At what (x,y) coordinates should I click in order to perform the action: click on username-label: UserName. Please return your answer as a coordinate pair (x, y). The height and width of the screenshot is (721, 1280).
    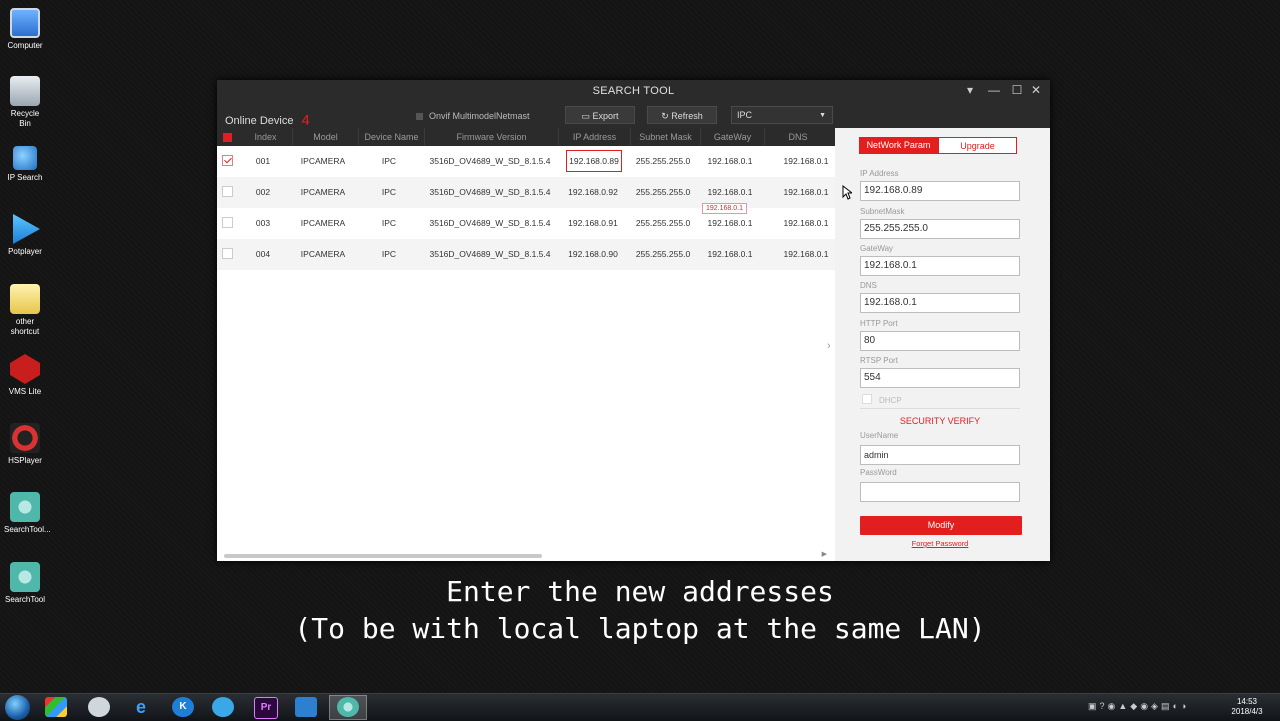
    Looking at the image, I should click on (879, 435).